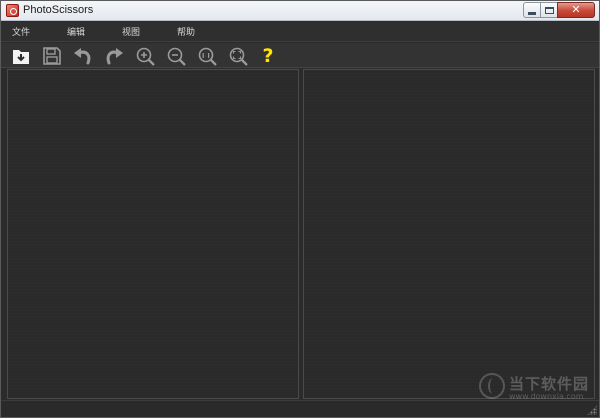 Image resolution: width=600 pixels, height=418 pixels. I want to click on save-icon, so click(52, 56).